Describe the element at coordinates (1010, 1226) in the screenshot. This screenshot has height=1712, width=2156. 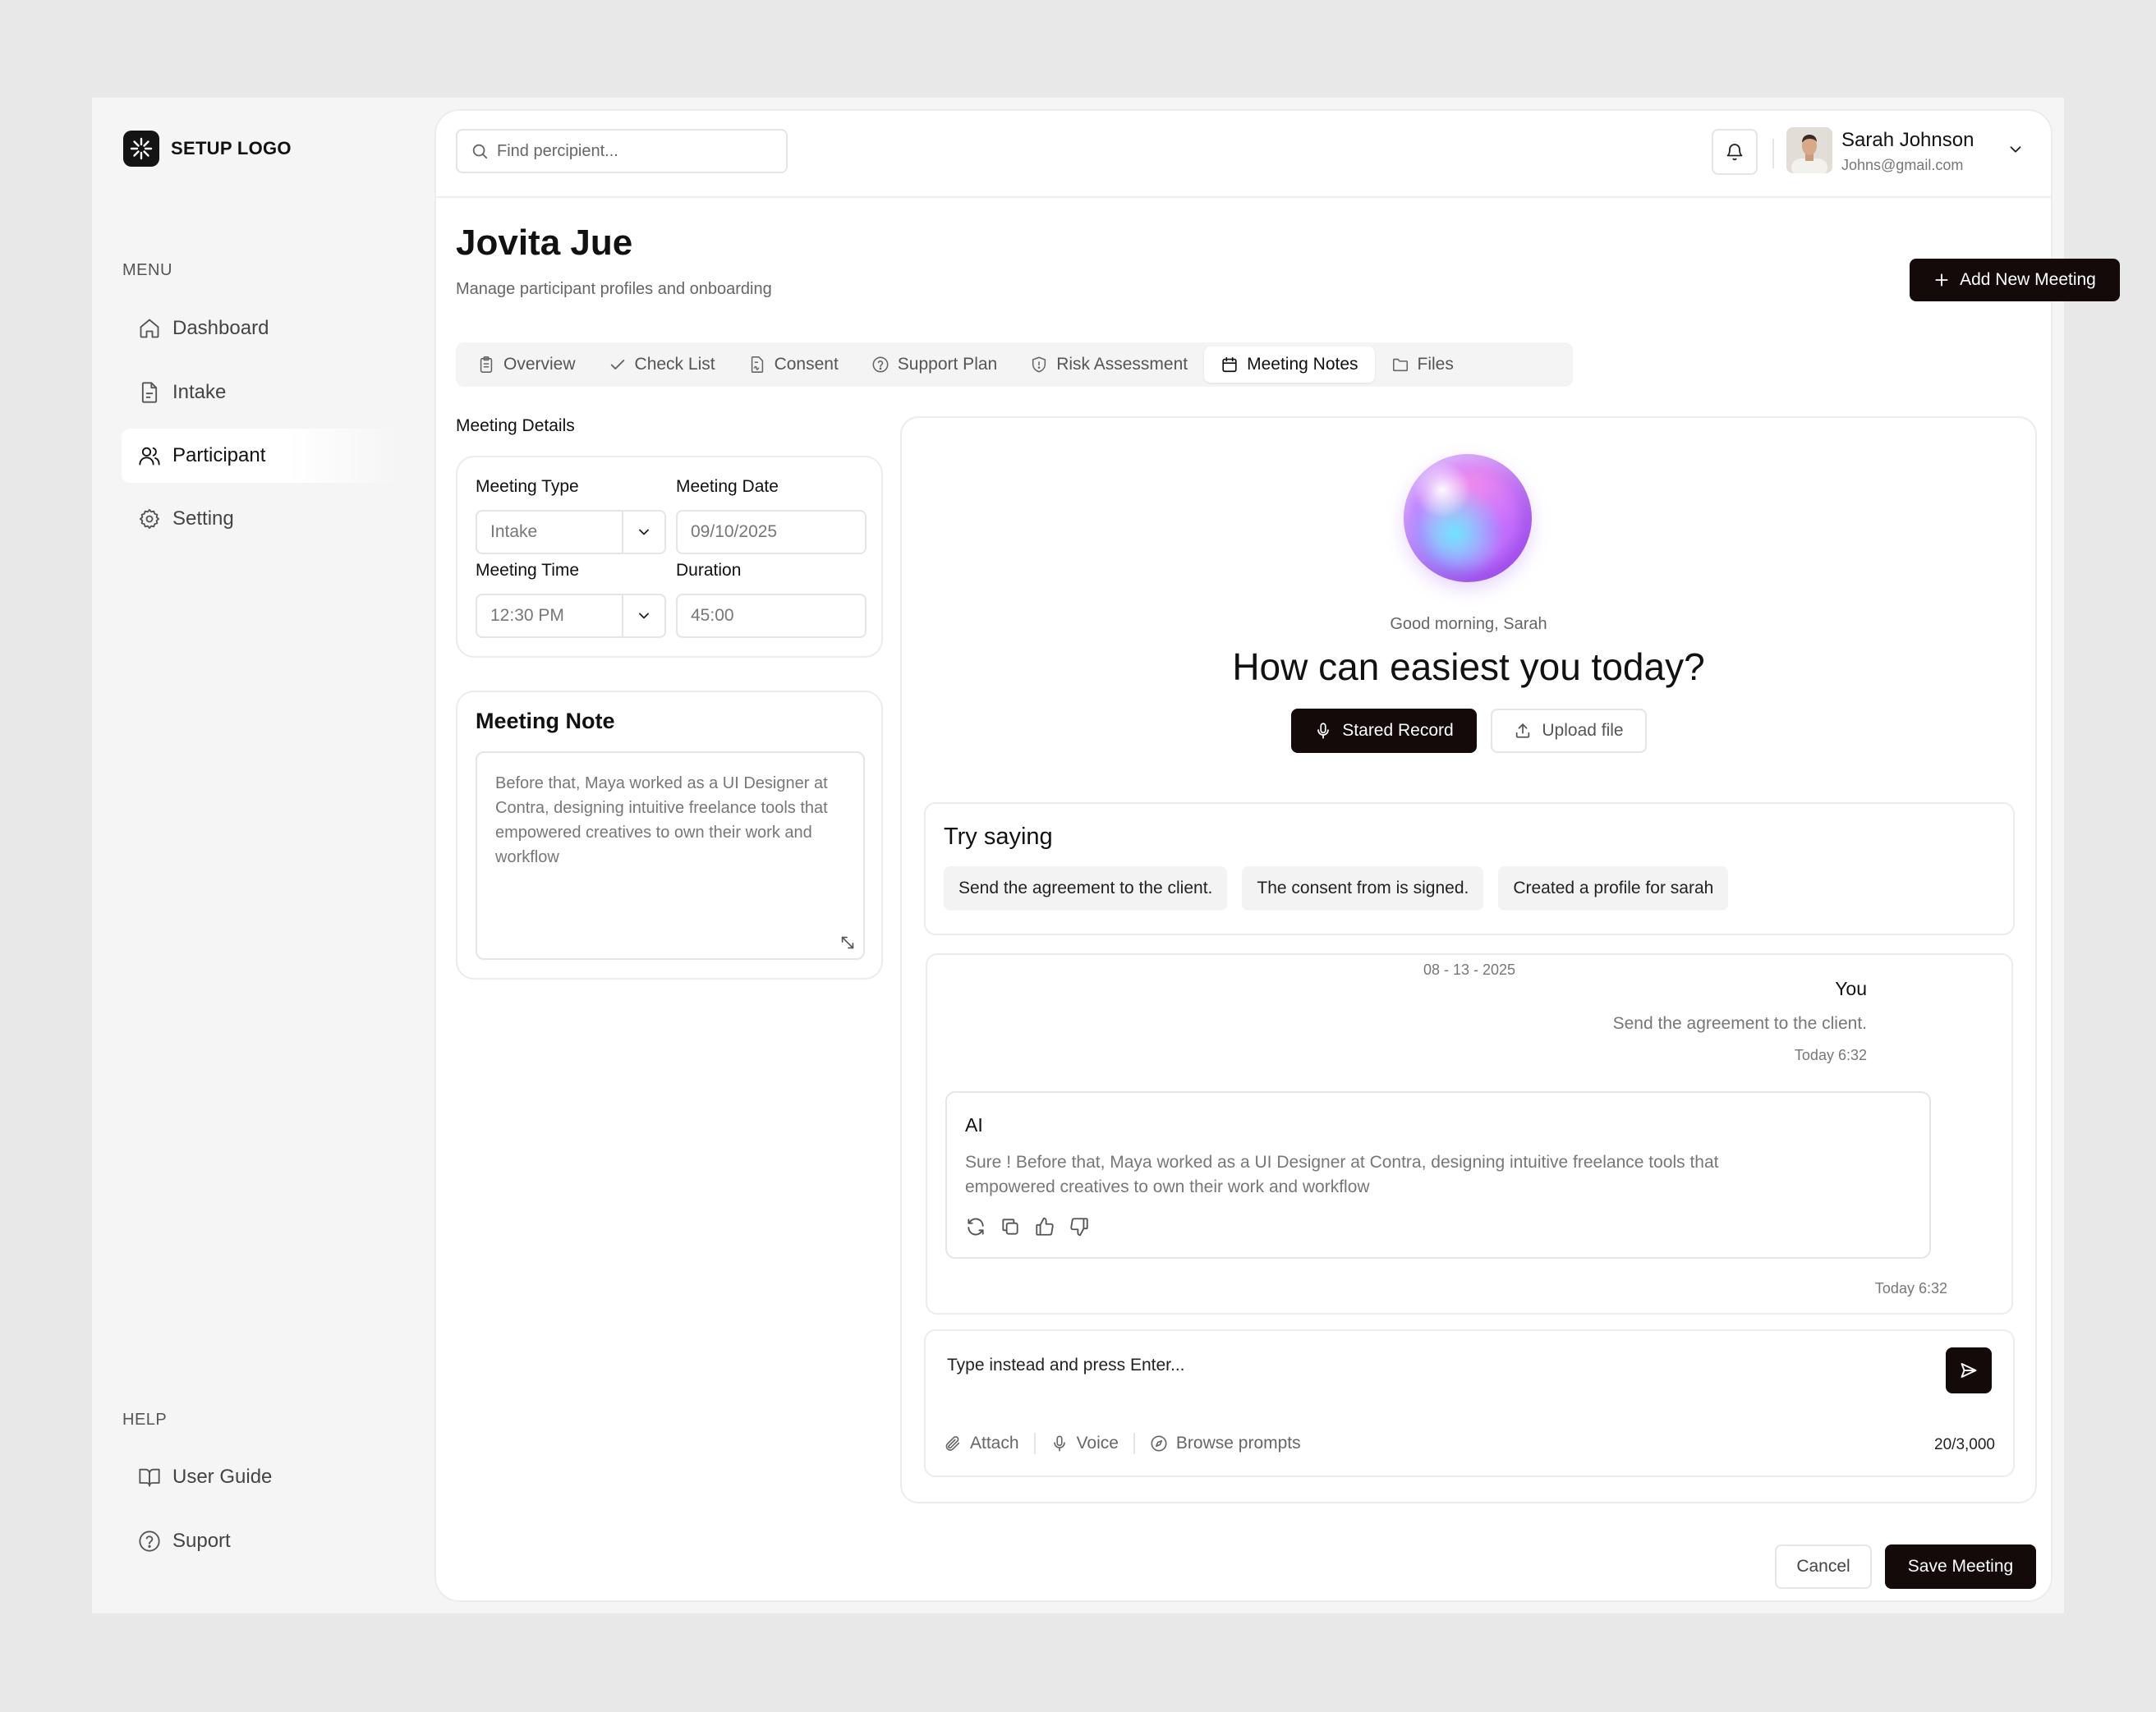
I see `copy-icon` at that location.